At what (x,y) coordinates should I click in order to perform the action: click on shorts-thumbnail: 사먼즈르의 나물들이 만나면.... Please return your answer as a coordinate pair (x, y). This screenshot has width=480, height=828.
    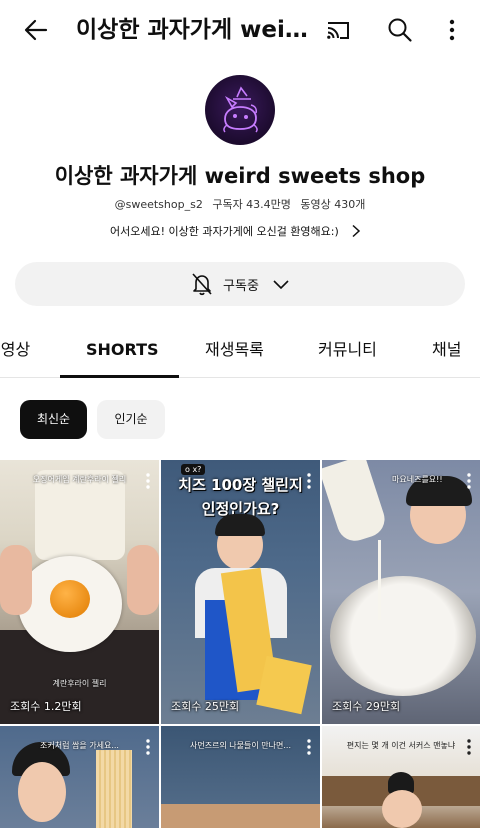
    Looking at the image, I should click on (240, 777).